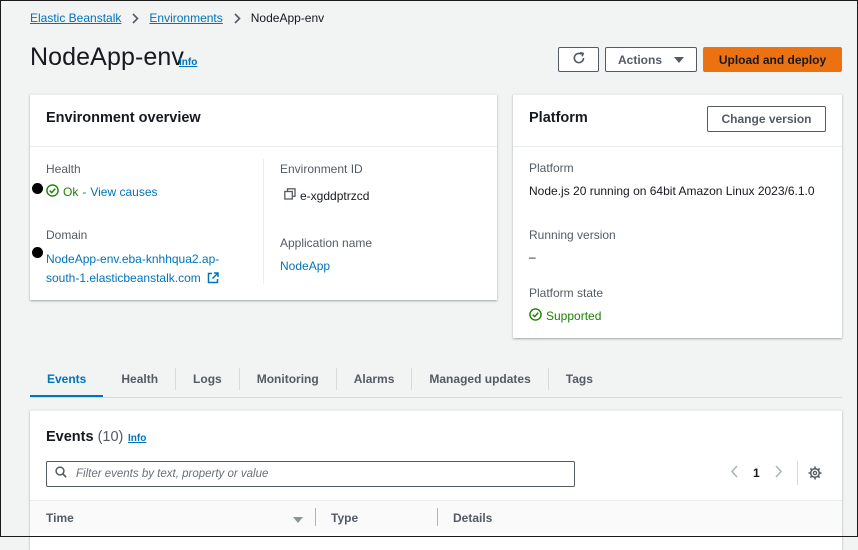 The height and width of the screenshot is (550, 858). Describe the element at coordinates (213, 280) in the screenshot. I see `external-link-icon` at that location.